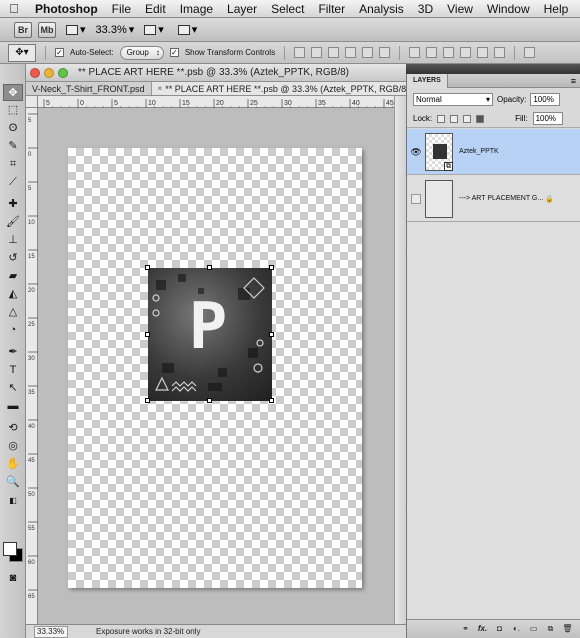 Image resolution: width=580 pixels, height=638 pixels. What do you see at coordinates (147, 334) in the screenshot?
I see `transform-handle-left` at bounding box center [147, 334].